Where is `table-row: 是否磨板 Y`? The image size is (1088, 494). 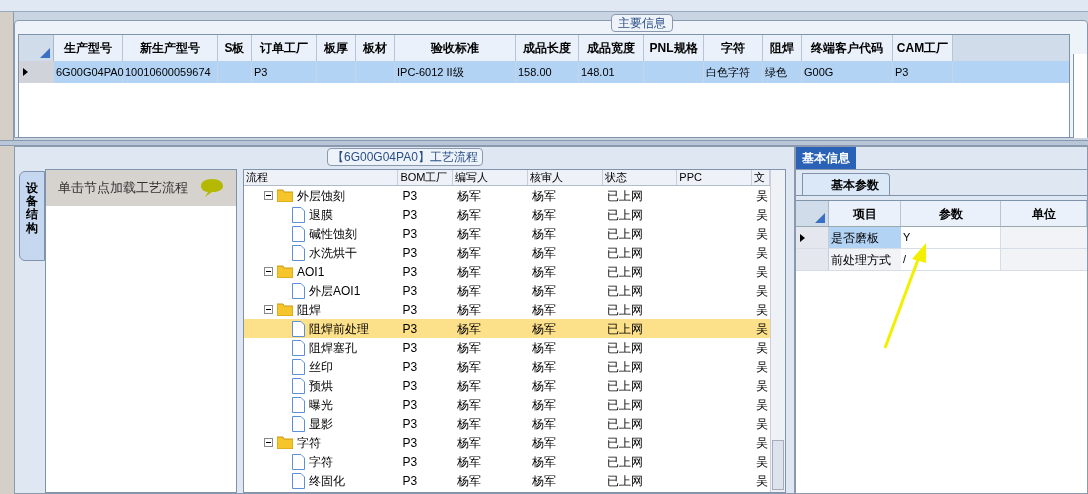
table-row: 是否磨板 Y is located at coordinates (941, 238).